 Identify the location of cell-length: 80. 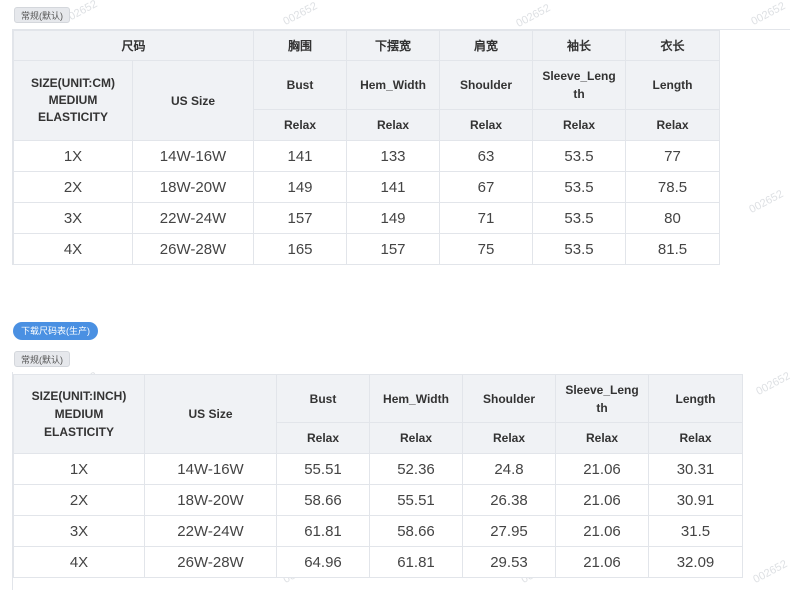
(673, 218).